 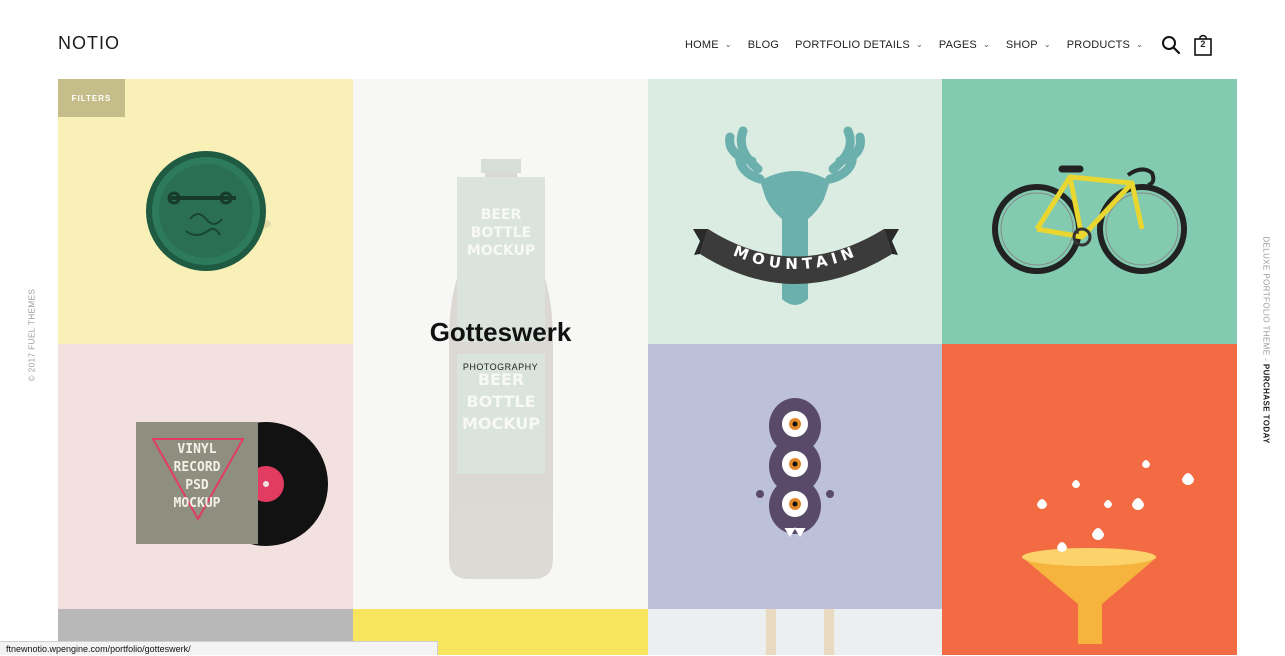 What do you see at coordinates (500, 401) in the screenshot?
I see `bottle-label-line-5: BOTTLE` at bounding box center [500, 401].